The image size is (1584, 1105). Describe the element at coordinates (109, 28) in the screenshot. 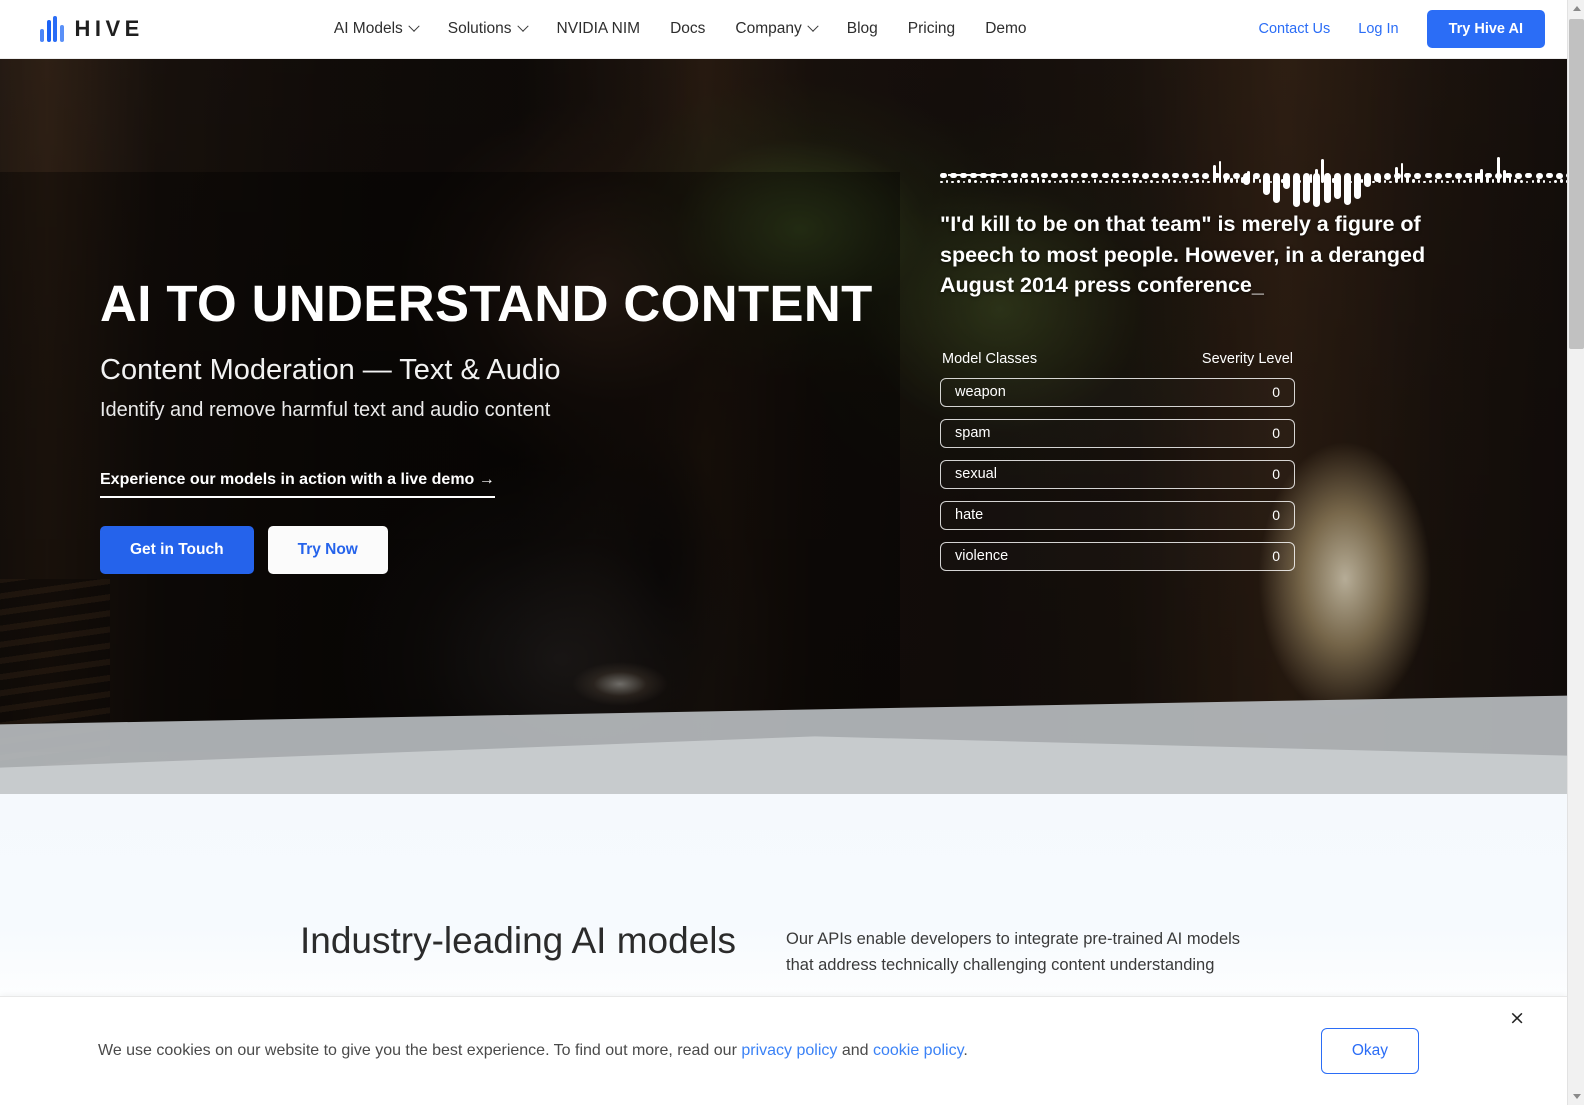

I see `hive-logo-text: HIVE` at that location.